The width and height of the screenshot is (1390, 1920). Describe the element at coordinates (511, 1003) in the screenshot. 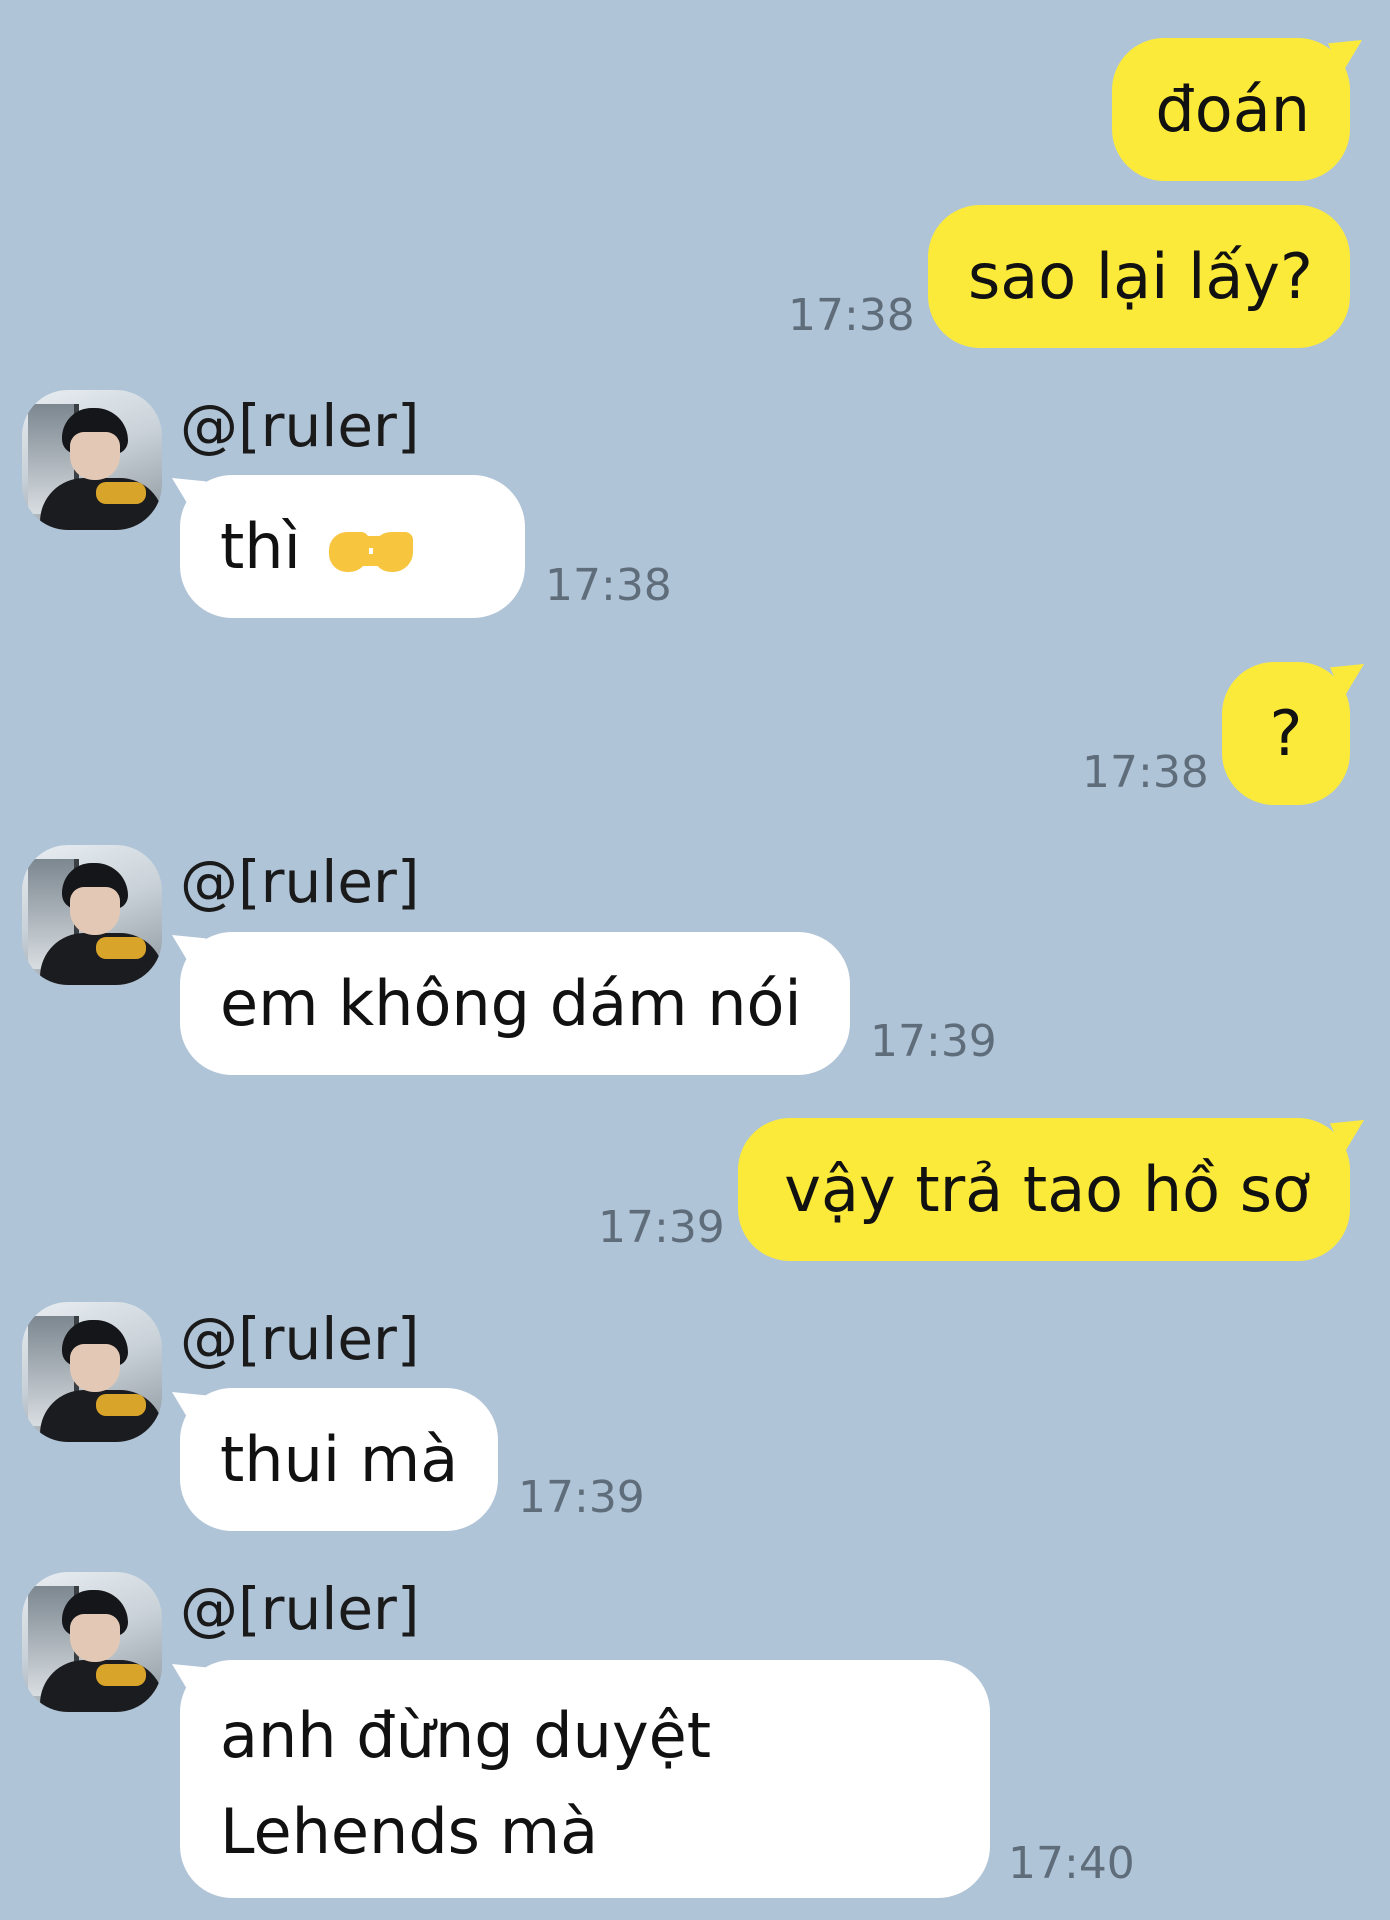

I see `message-text: em không dám nói` at that location.